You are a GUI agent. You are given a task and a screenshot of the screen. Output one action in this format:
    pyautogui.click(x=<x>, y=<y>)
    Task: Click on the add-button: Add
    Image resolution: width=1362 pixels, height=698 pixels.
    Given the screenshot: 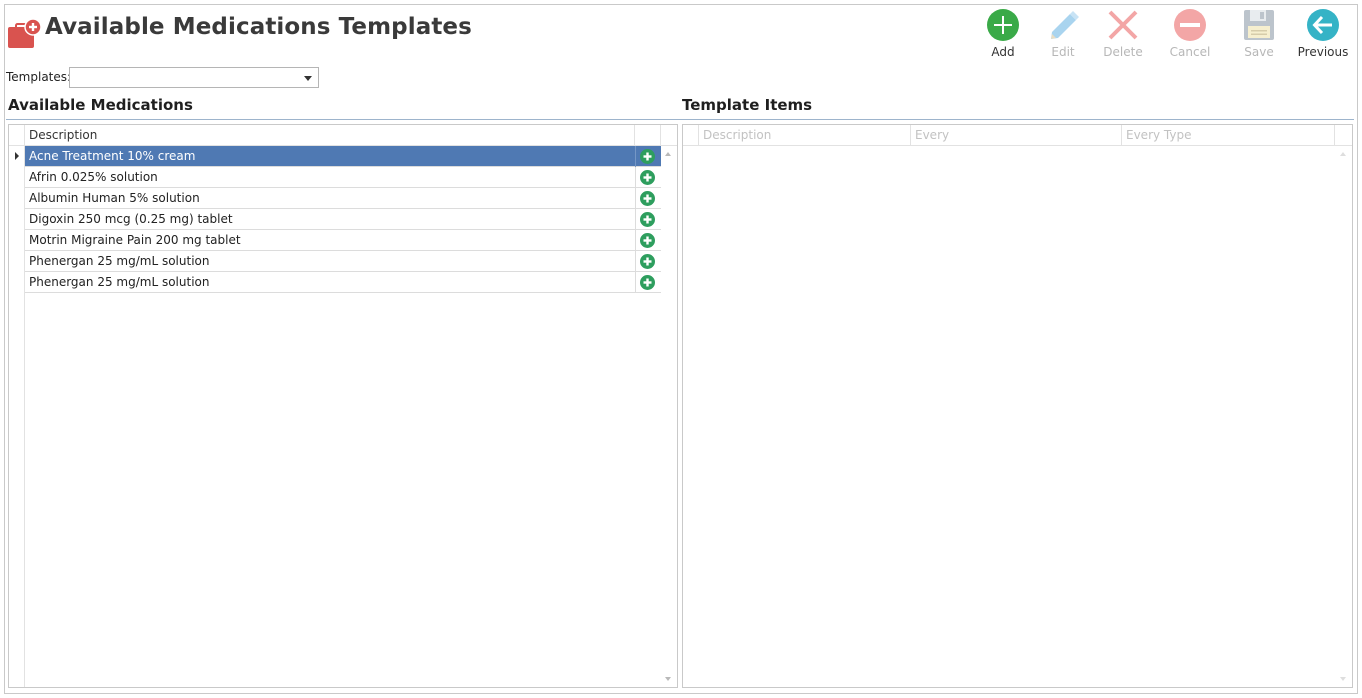 What is the action you would take?
    pyautogui.click(x=1003, y=36)
    